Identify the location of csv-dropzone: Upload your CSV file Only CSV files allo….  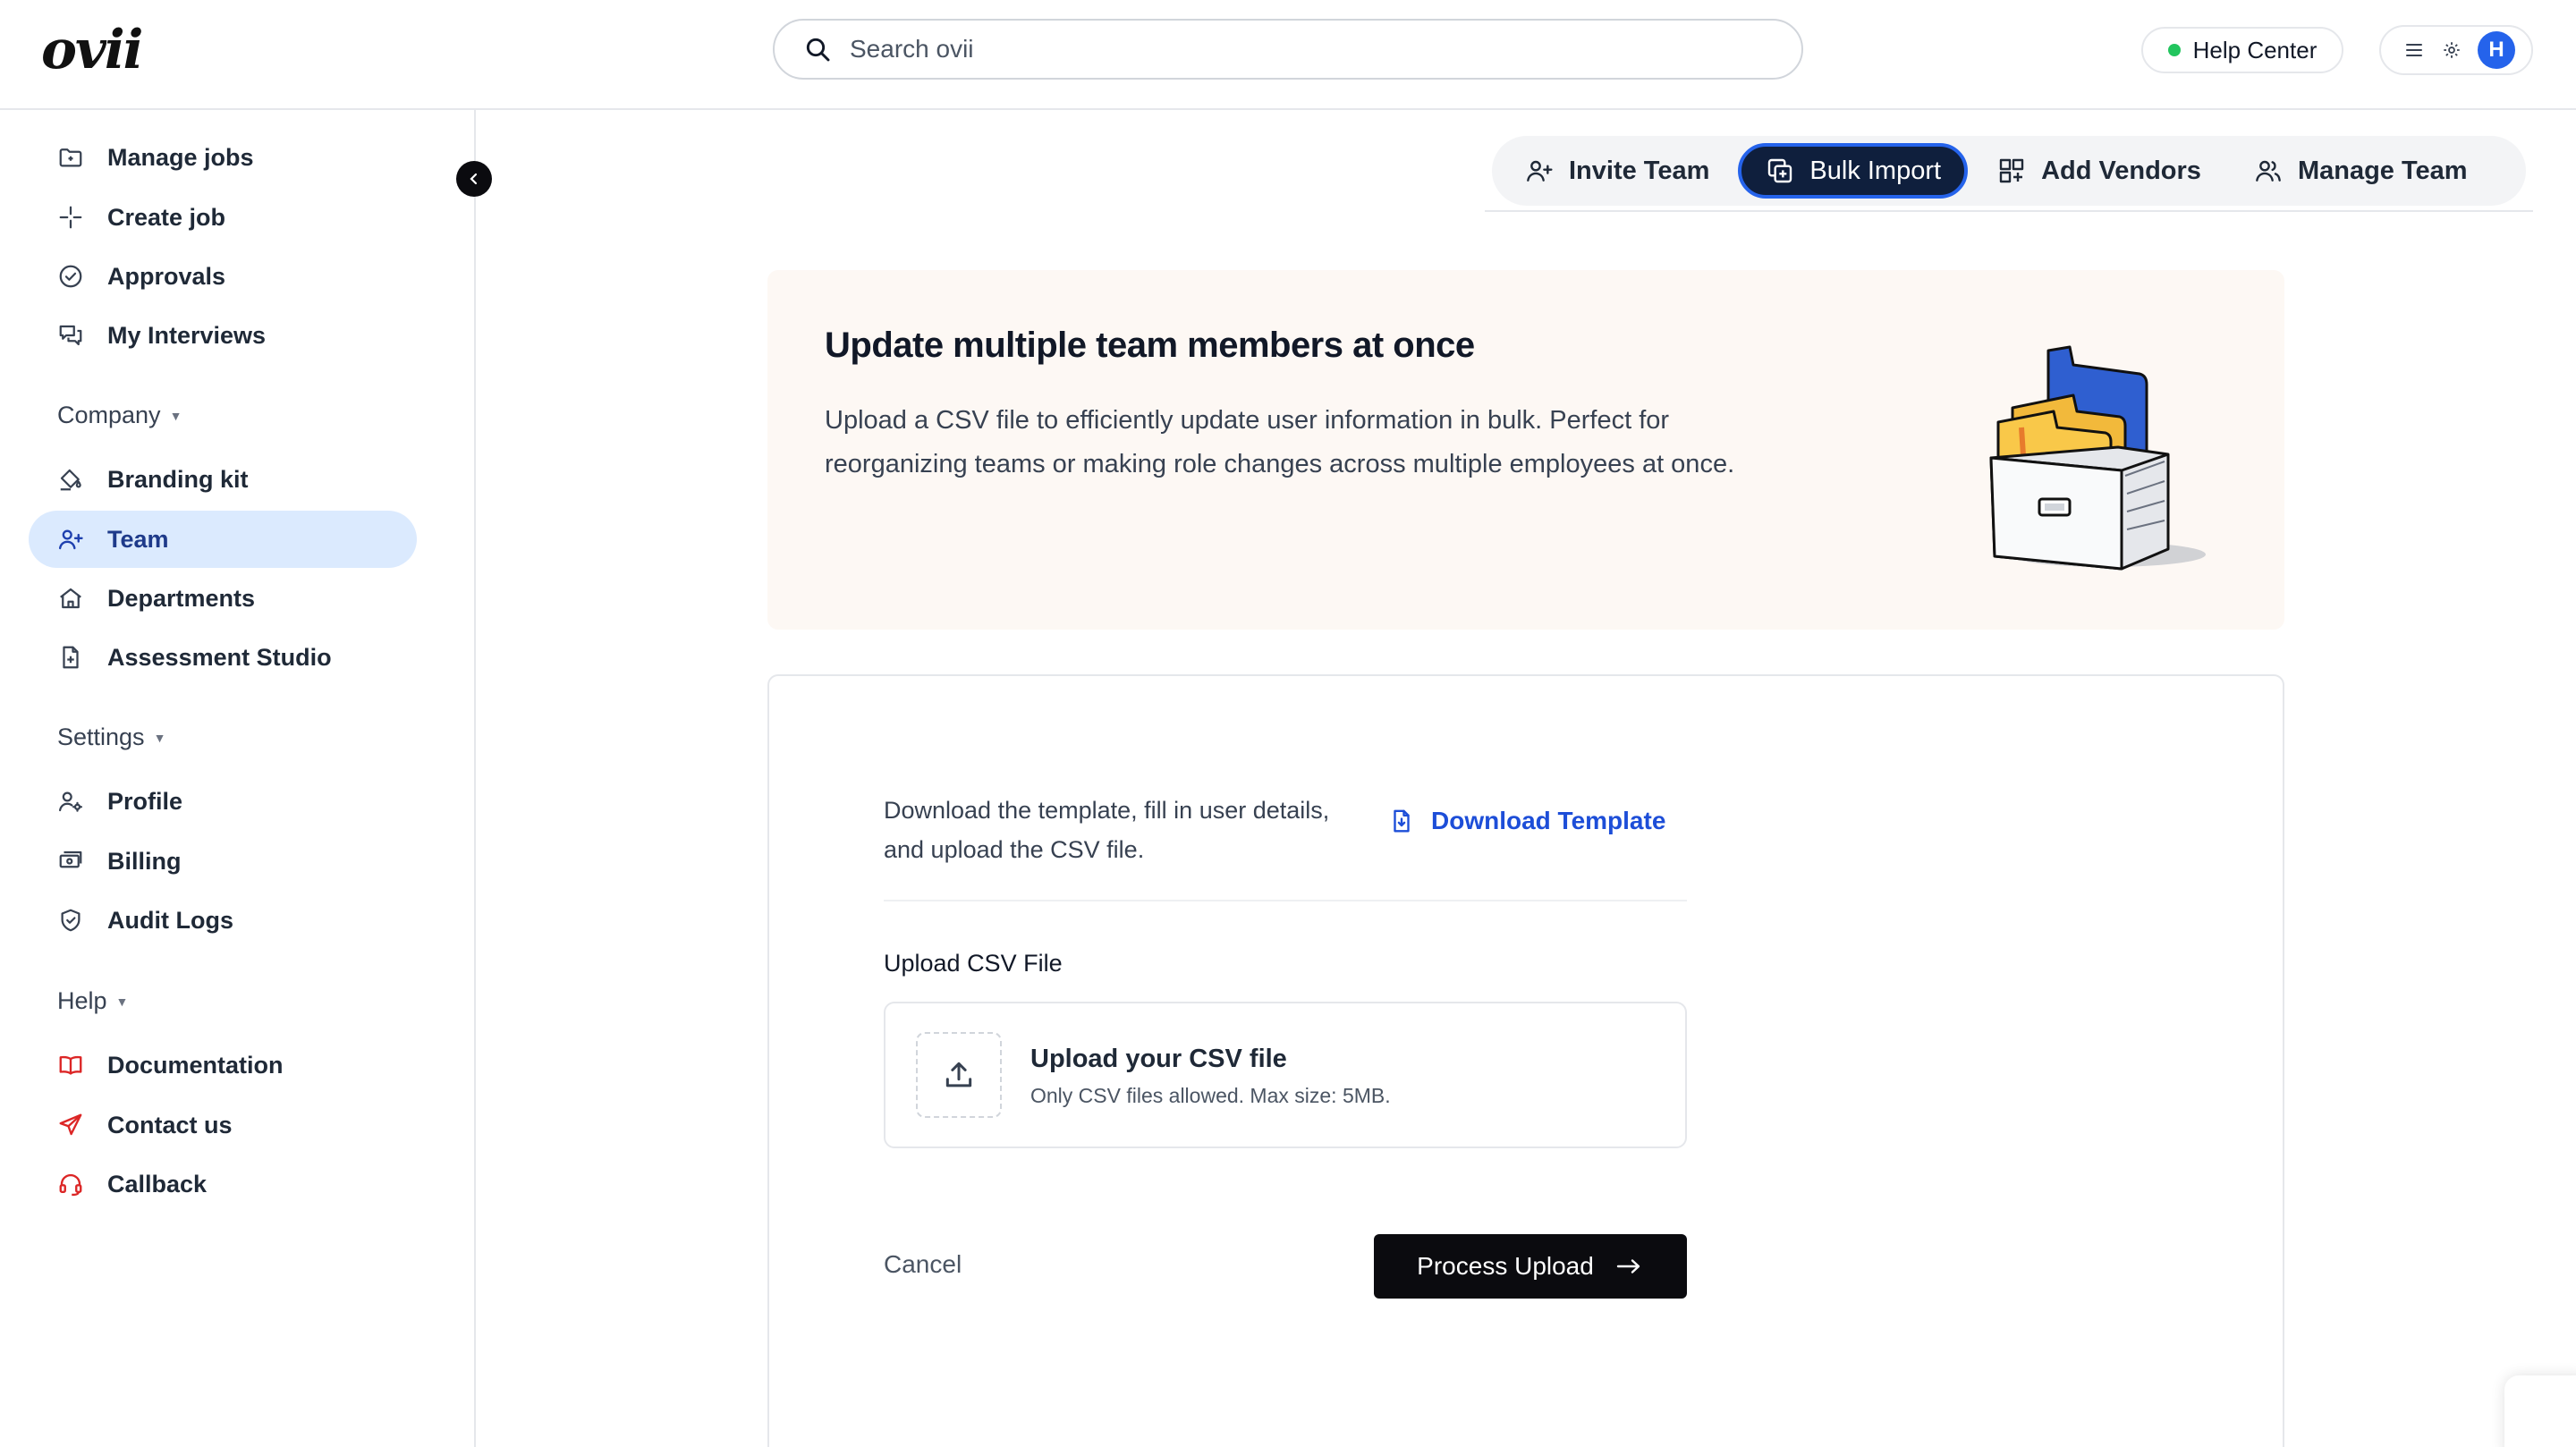
(1285, 1075).